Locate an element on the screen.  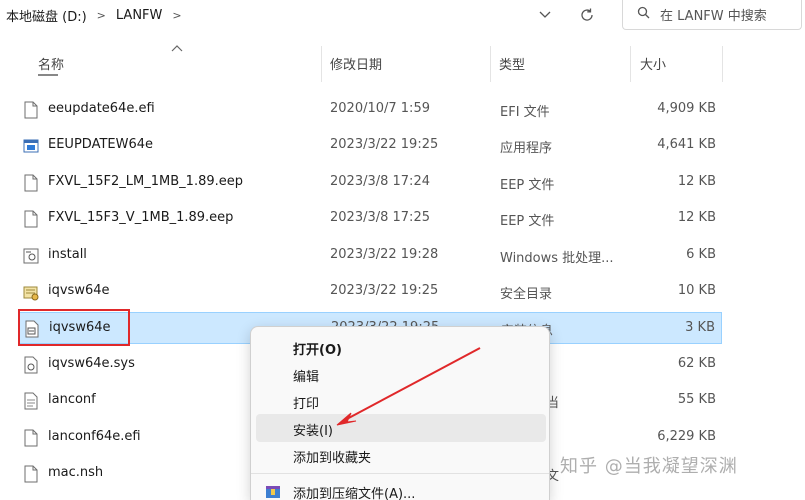
file-type: 应用程序 is located at coordinates (526, 148).